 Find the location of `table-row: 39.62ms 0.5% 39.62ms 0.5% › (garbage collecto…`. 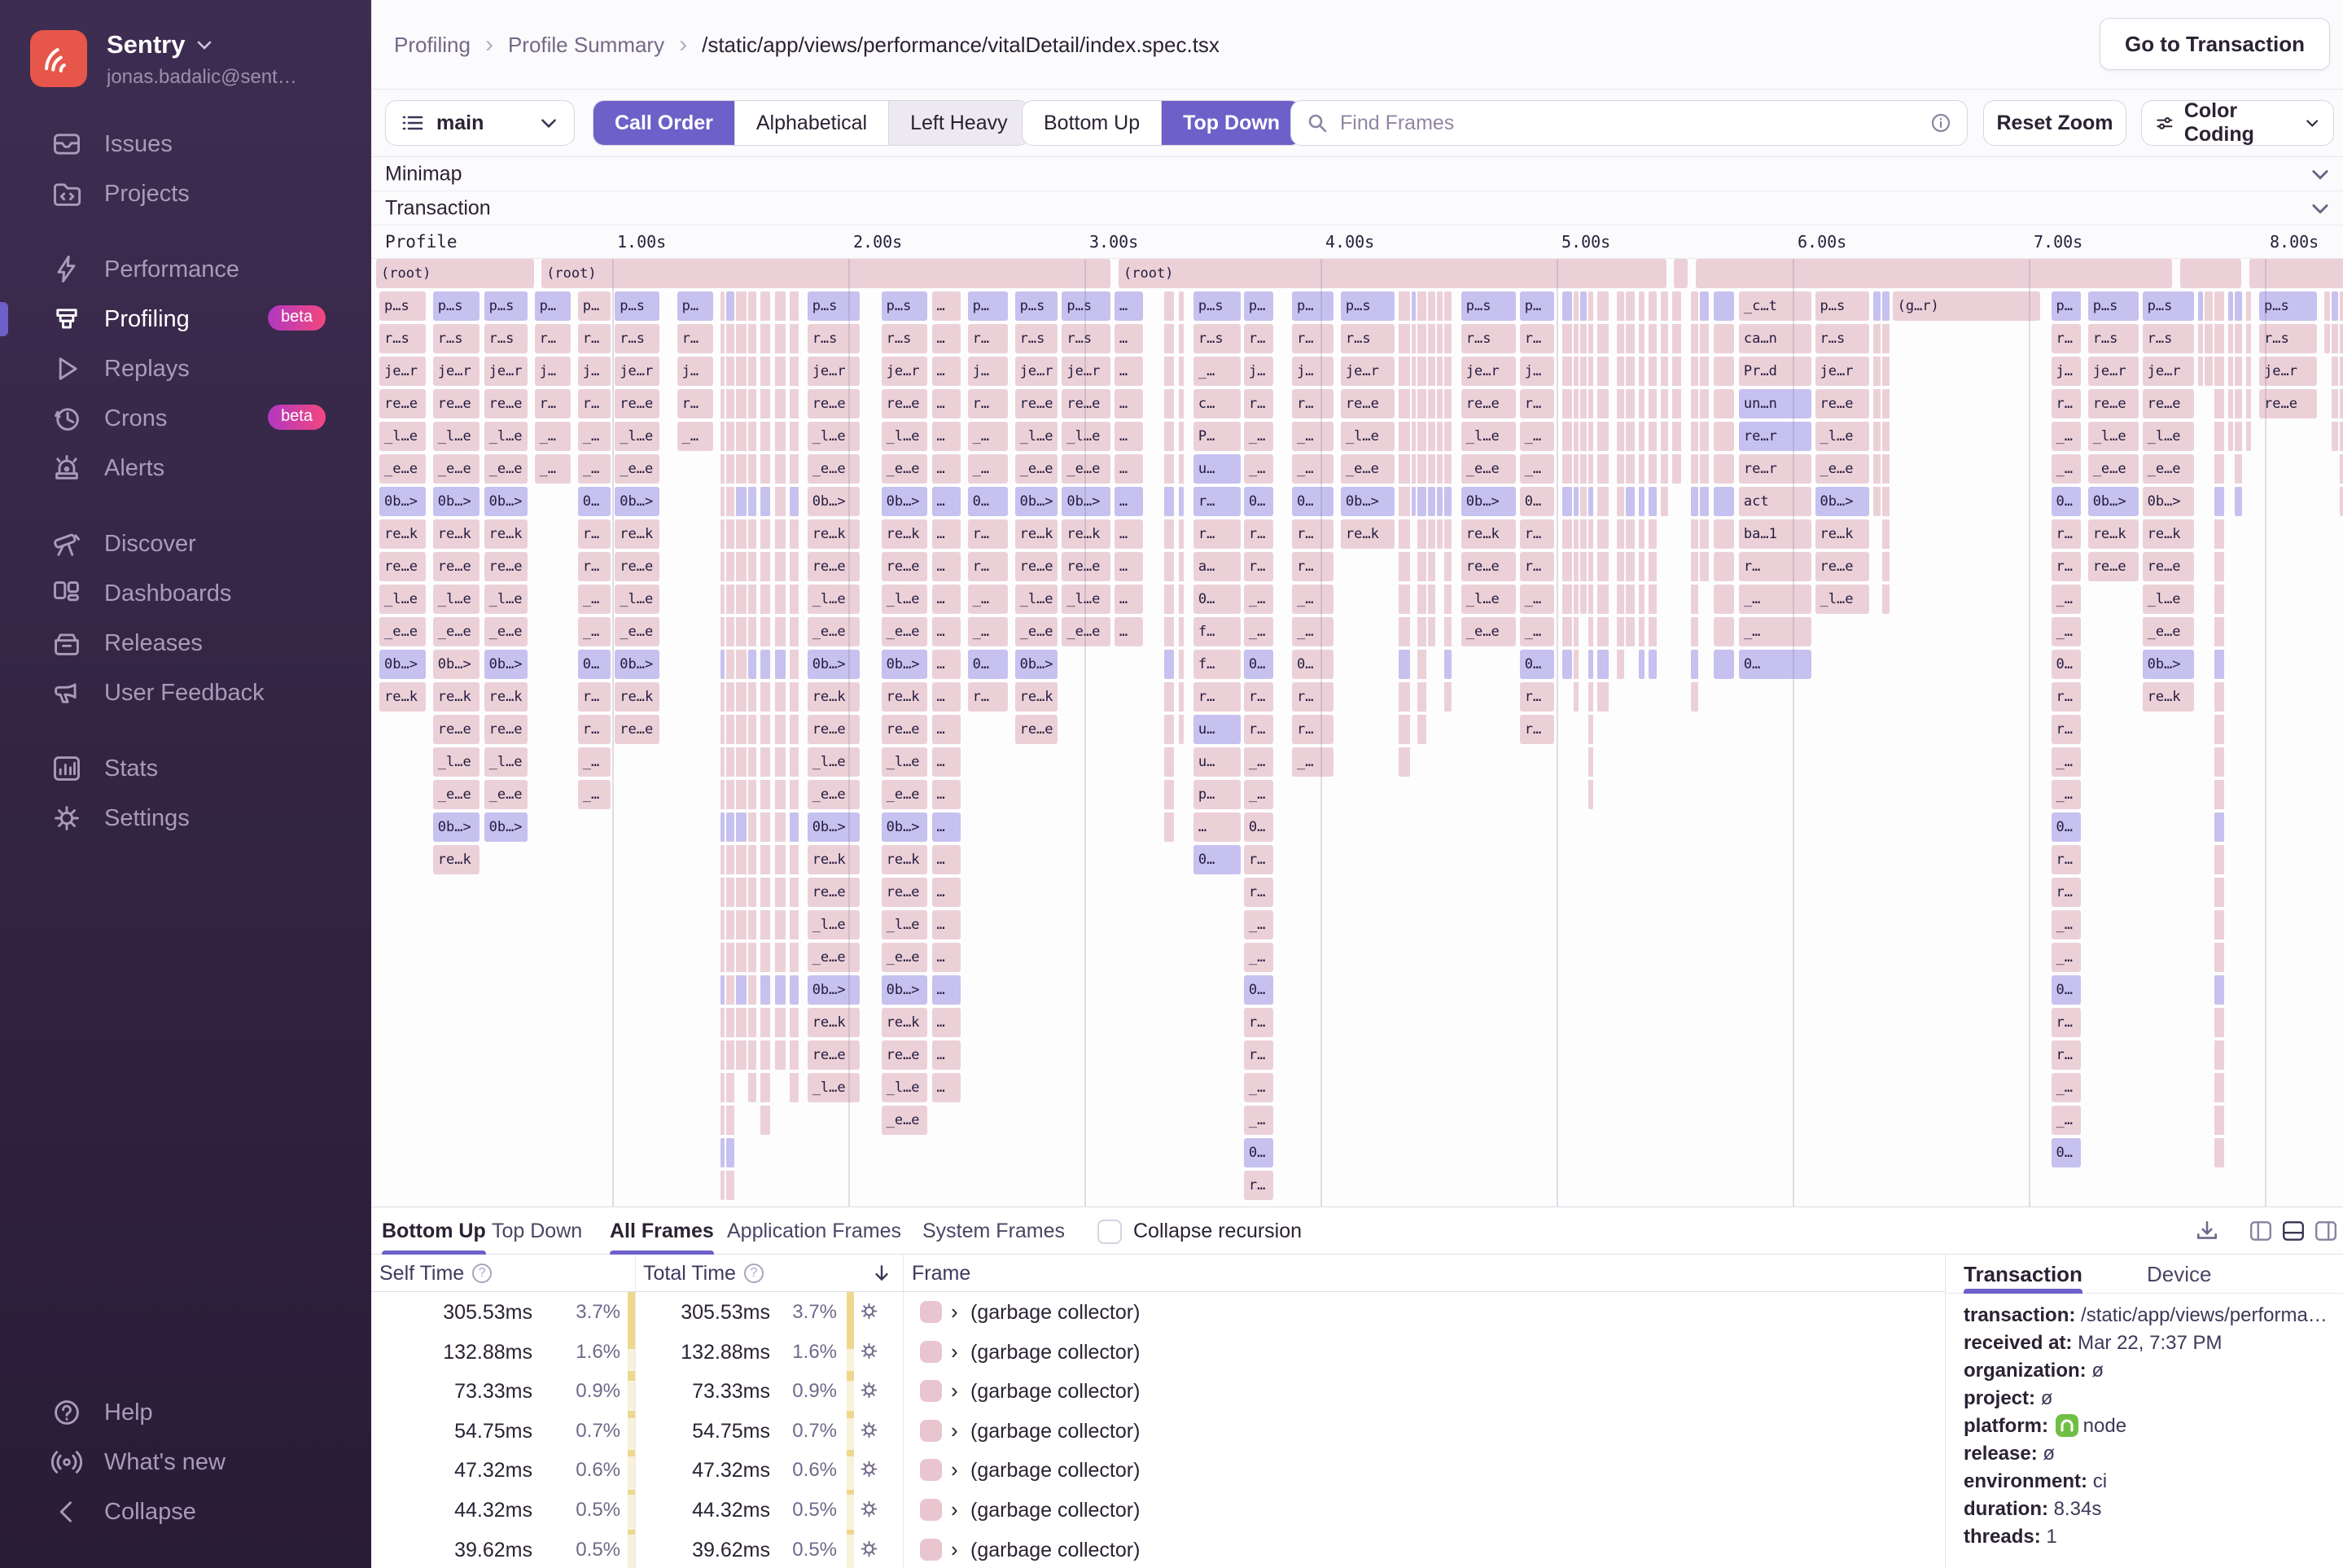

table-row: 39.62ms 0.5% 39.62ms 0.5% › (garbage collecto… is located at coordinates (1158, 1549).